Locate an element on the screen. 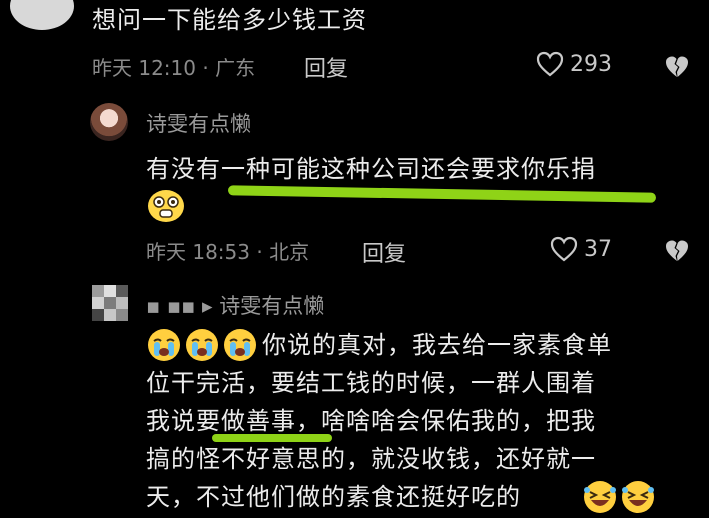 This screenshot has height=518, width=709. like-button: 293 is located at coordinates (574, 64).